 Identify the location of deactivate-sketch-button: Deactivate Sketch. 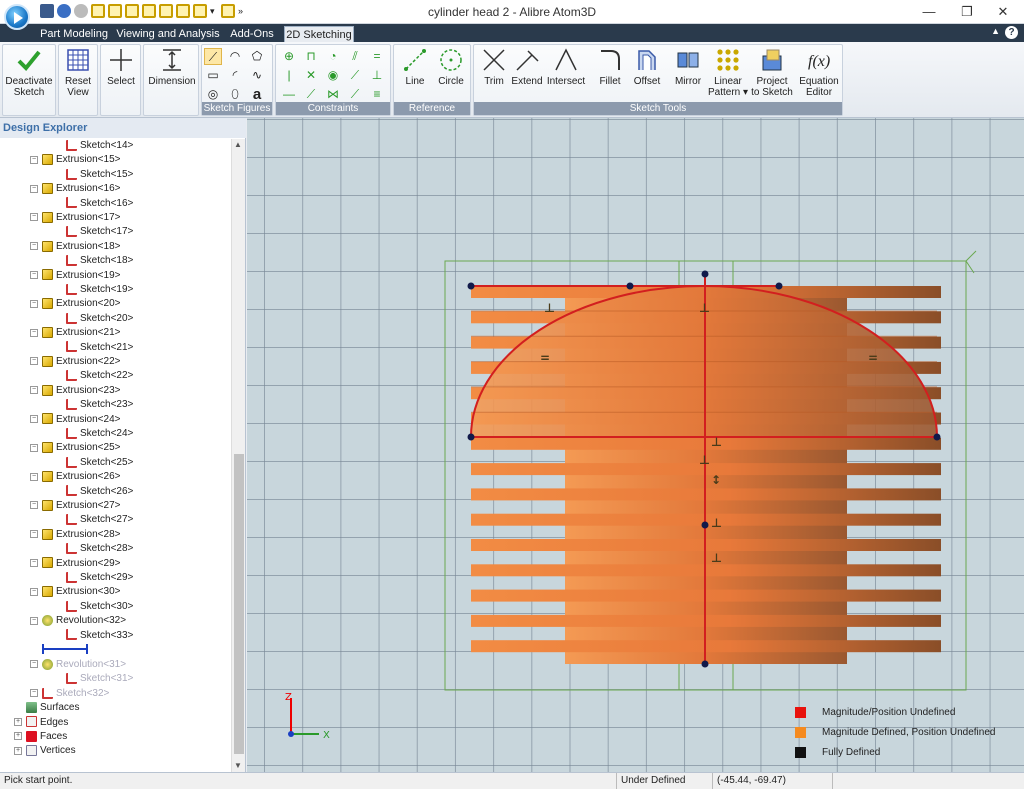
(29, 75).